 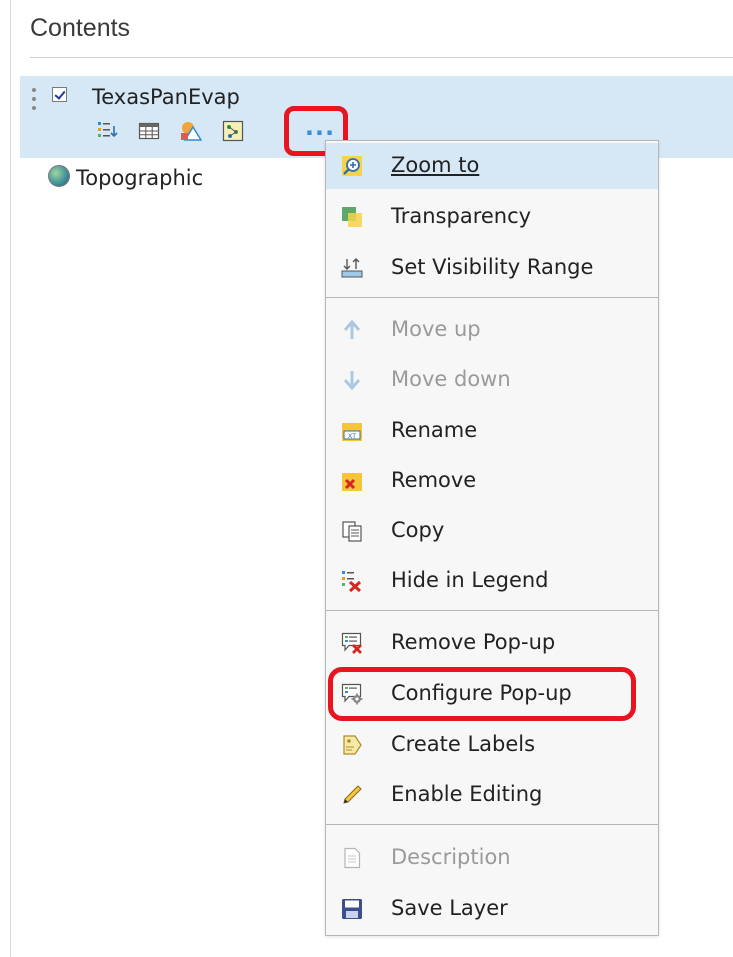 I want to click on menu-item-label: Copy, so click(x=418, y=530).